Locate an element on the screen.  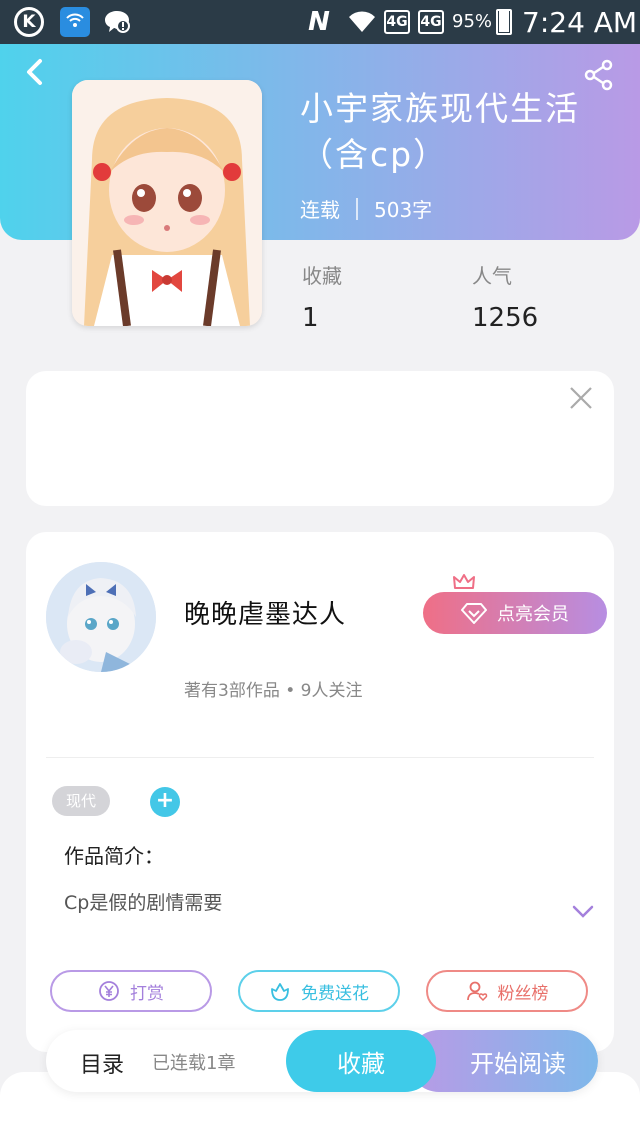
book-cover is located at coordinates (167, 203).